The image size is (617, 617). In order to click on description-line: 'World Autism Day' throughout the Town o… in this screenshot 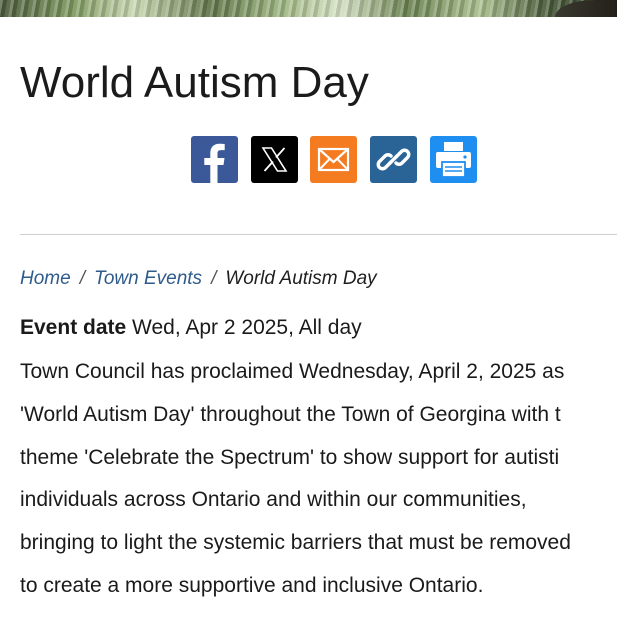, I will do `click(290, 414)`.